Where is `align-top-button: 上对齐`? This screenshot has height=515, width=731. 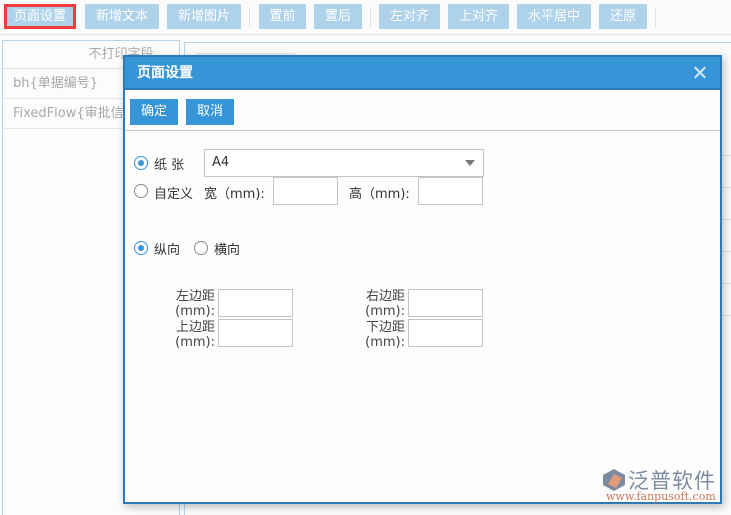 align-top-button: 上对齐 is located at coordinates (478, 16).